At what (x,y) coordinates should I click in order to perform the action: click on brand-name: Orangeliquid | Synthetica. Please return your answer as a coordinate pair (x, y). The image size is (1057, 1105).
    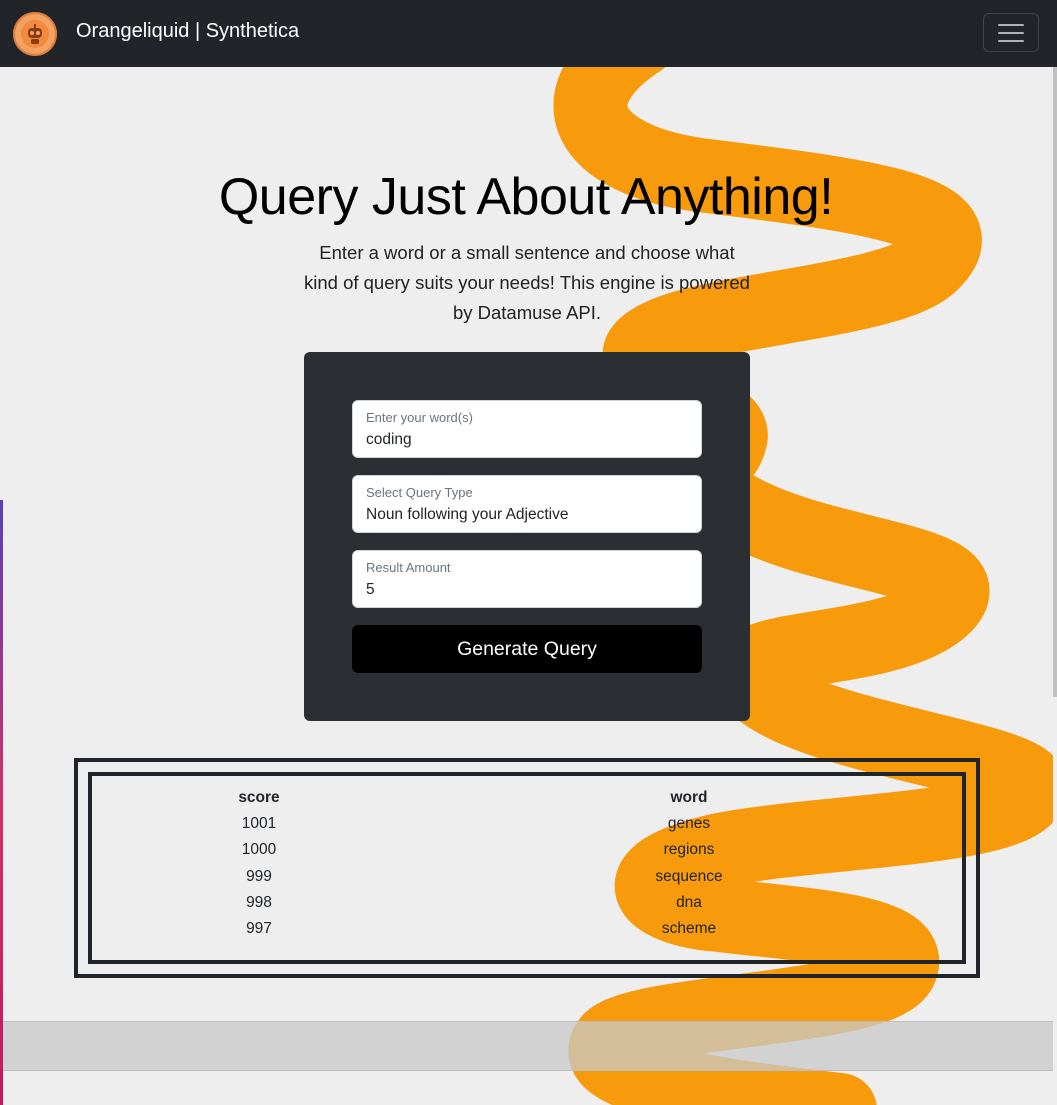
    Looking at the image, I should click on (187, 31).